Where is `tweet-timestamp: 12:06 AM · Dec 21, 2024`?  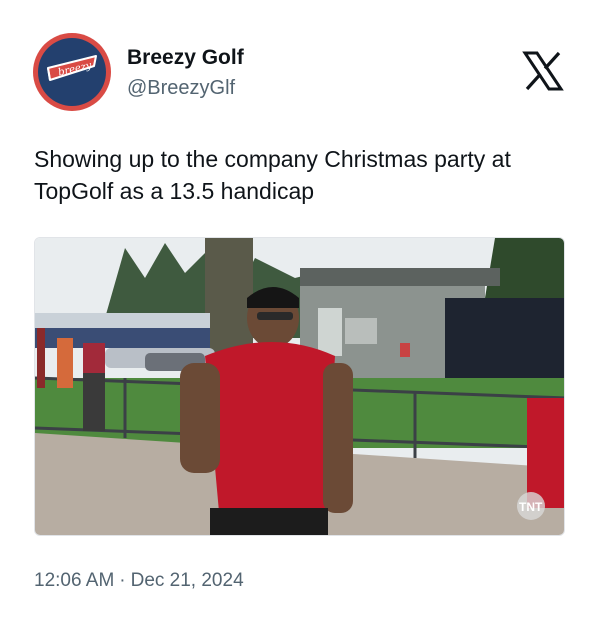
tweet-timestamp: 12:06 AM · Dec 21, 2024 is located at coordinates (139, 581).